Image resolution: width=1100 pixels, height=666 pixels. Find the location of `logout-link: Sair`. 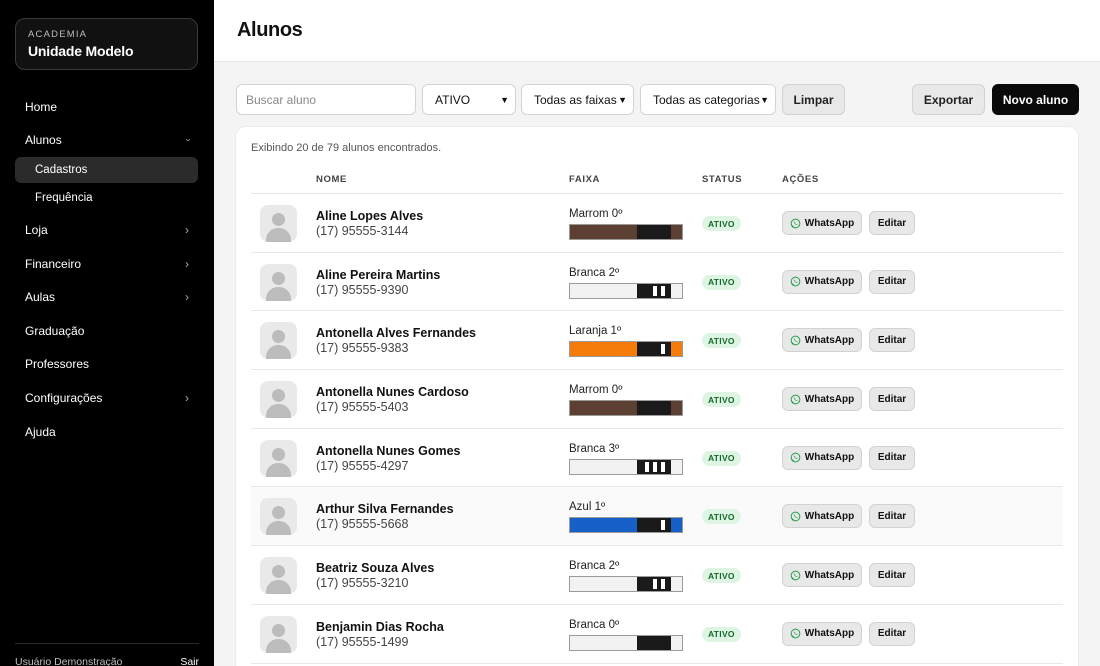

logout-link: Sair is located at coordinates (189, 661).